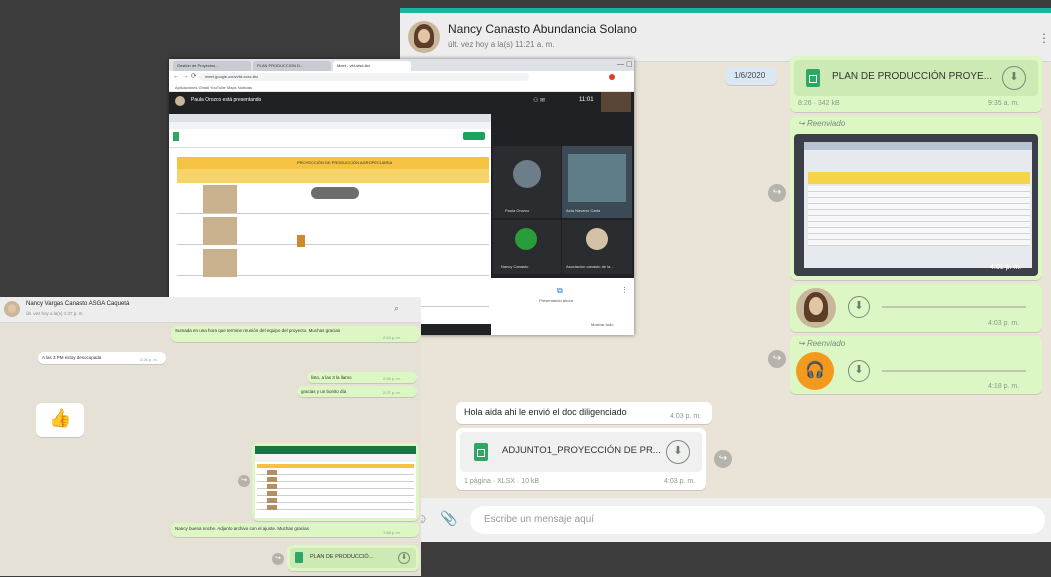  What do you see at coordinates (919, 178) in the screenshot?
I see `photo-header-row` at bounding box center [919, 178].